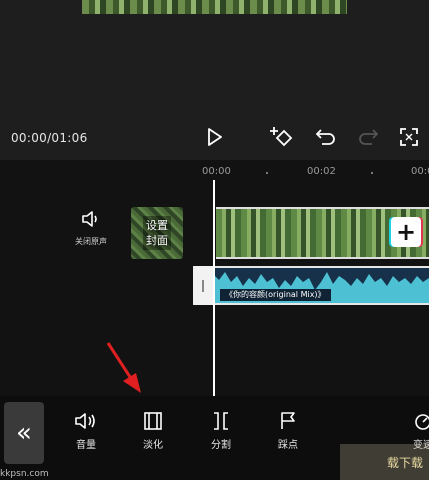 The image size is (429, 480). What do you see at coordinates (153, 445) in the screenshot?
I see `tool-label: 淡化` at bounding box center [153, 445].